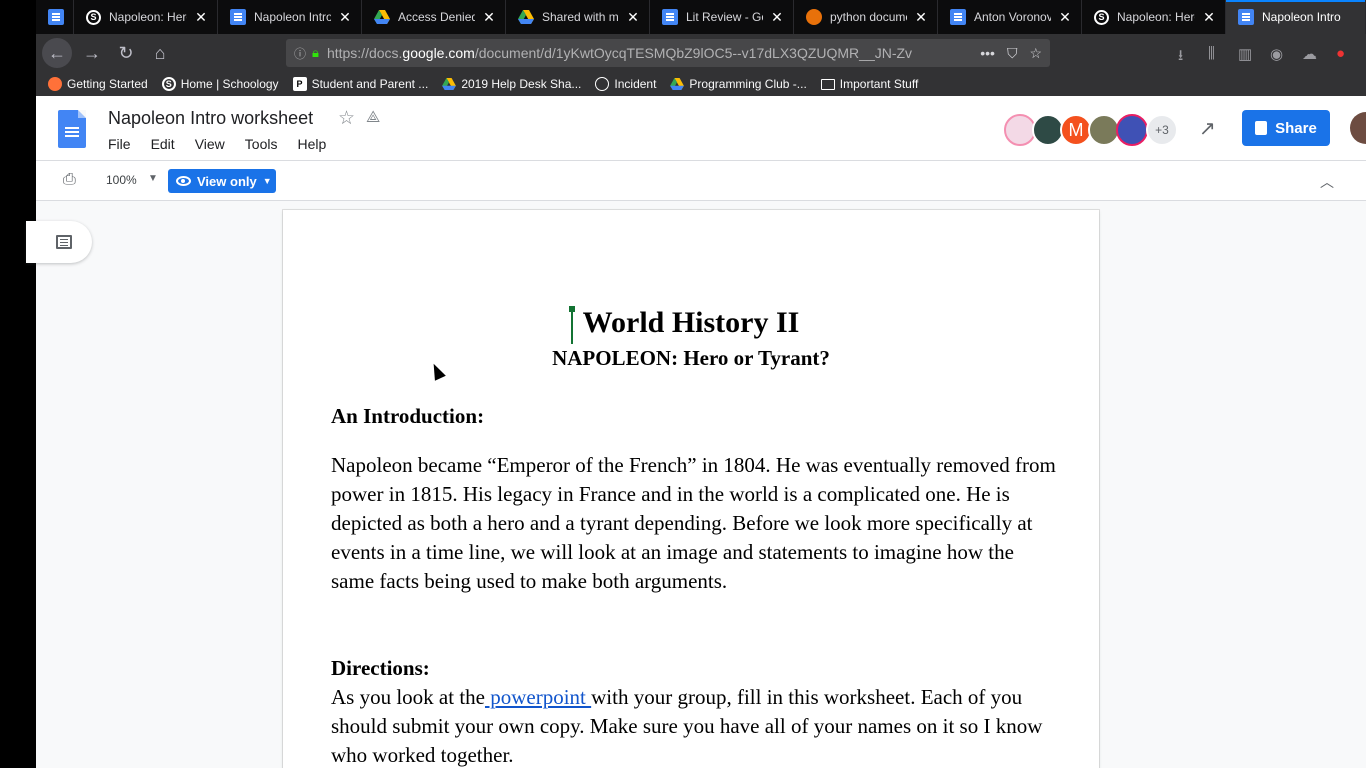  I want to click on browser-tab: Shared with me ✕, so click(578, 17).